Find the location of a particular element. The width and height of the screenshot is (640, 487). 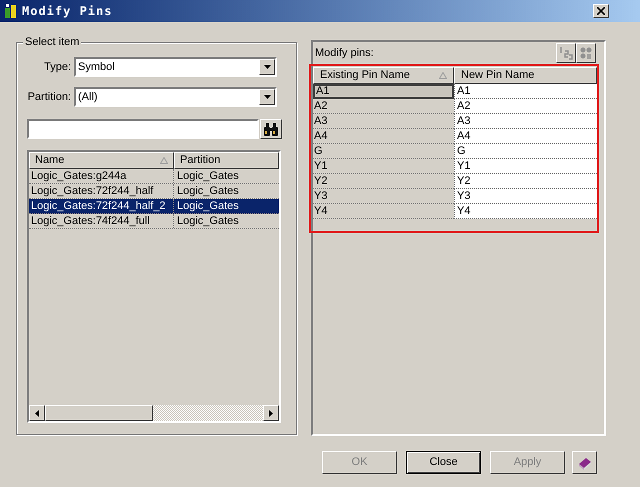

table-cell: Y1 is located at coordinates (525, 166).